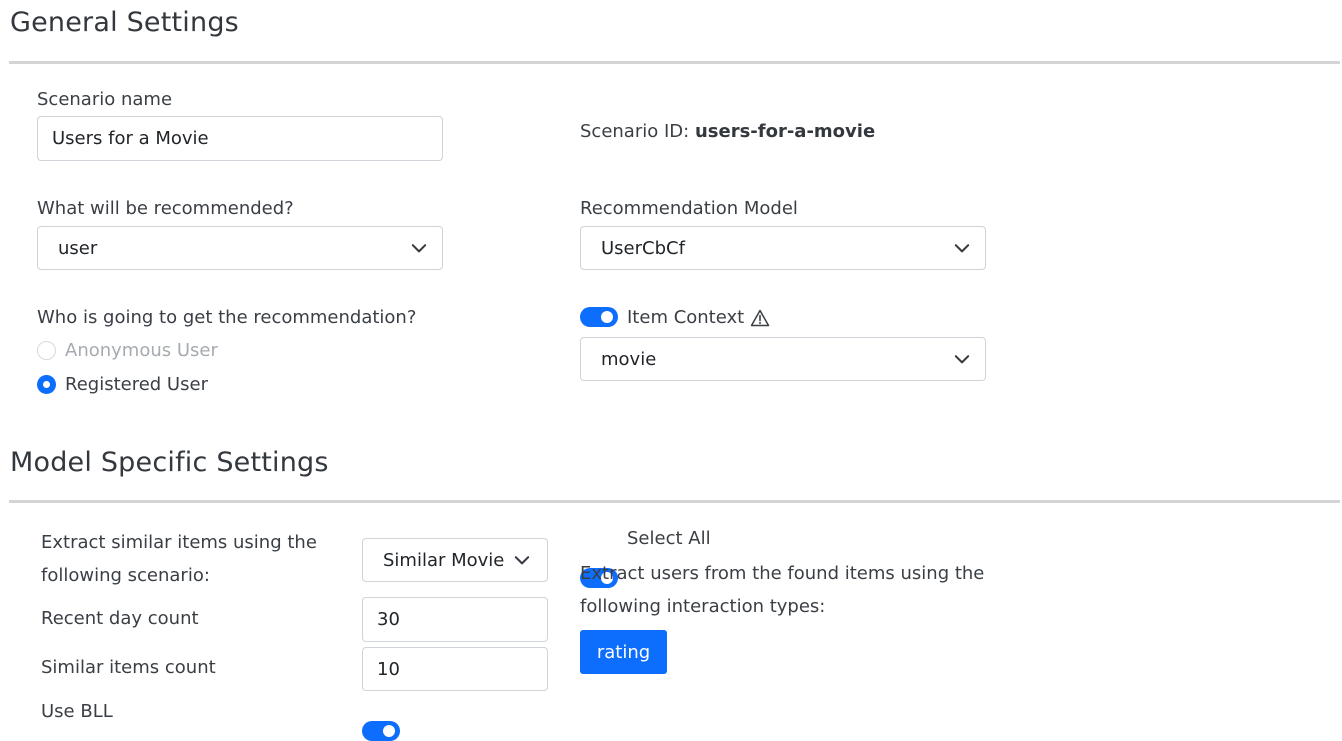 Image resolution: width=1342 pixels, height=741 pixels. Describe the element at coordinates (629, 359) in the screenshot. I see `item-context-value: movie` at that location.